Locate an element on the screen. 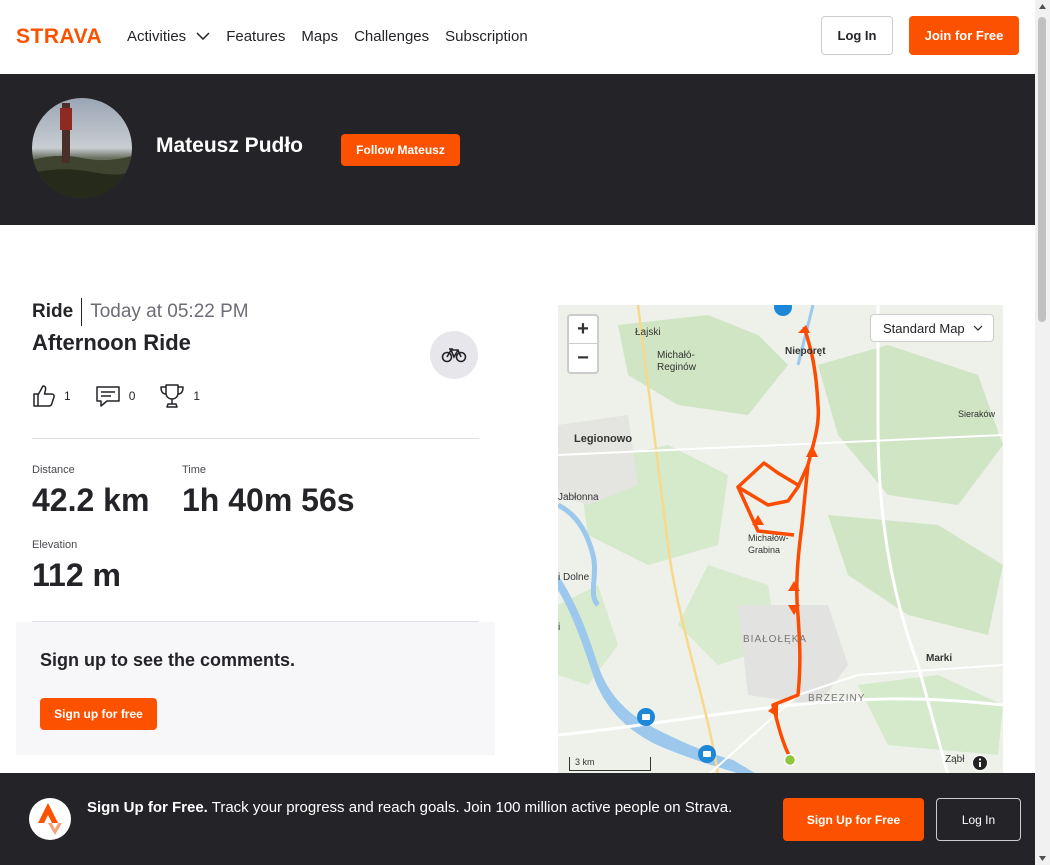 This screenshot has height=865, width=1050. banner-login-button: Log In is located at coordinates (978, 819).